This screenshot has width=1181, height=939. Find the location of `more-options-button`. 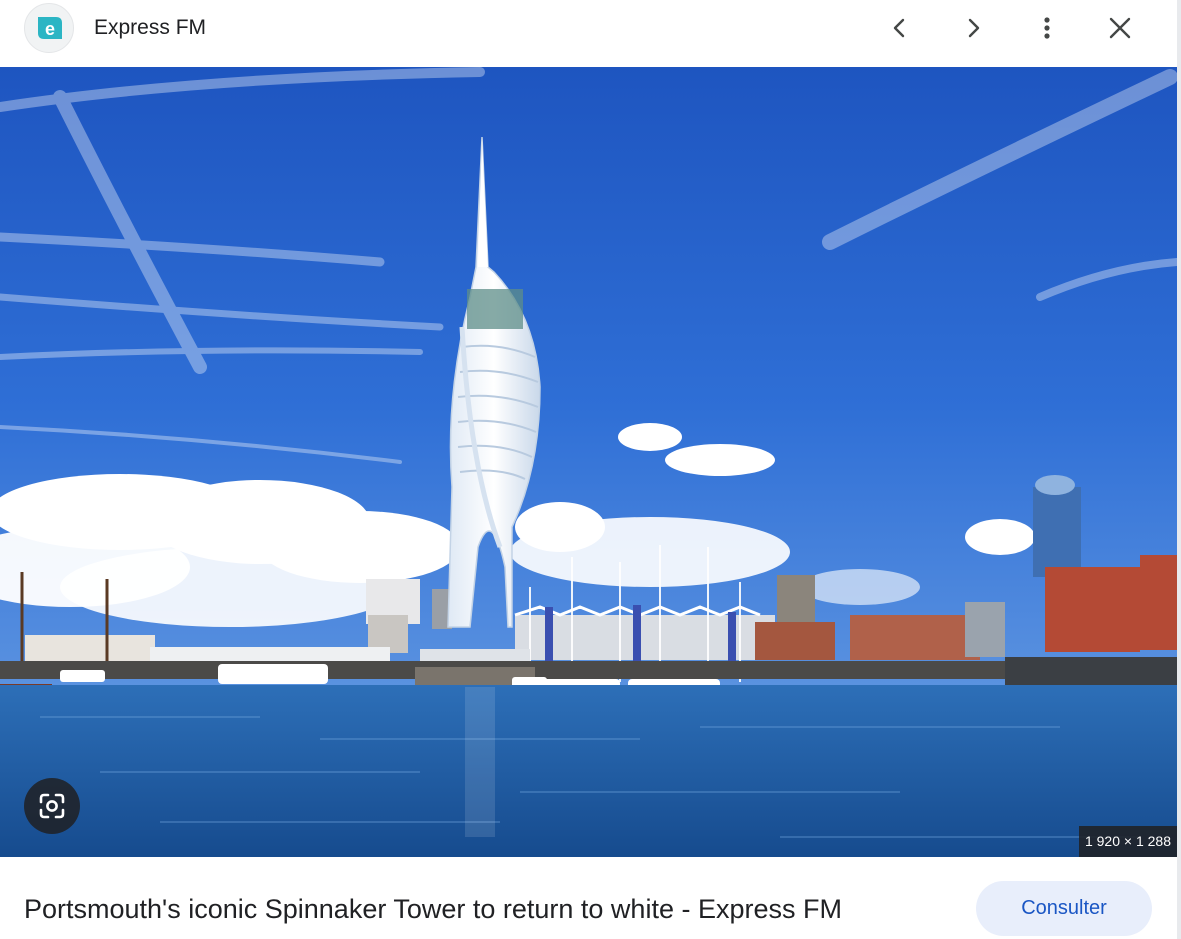

more-options-button is located at coordinates (1047, 28).